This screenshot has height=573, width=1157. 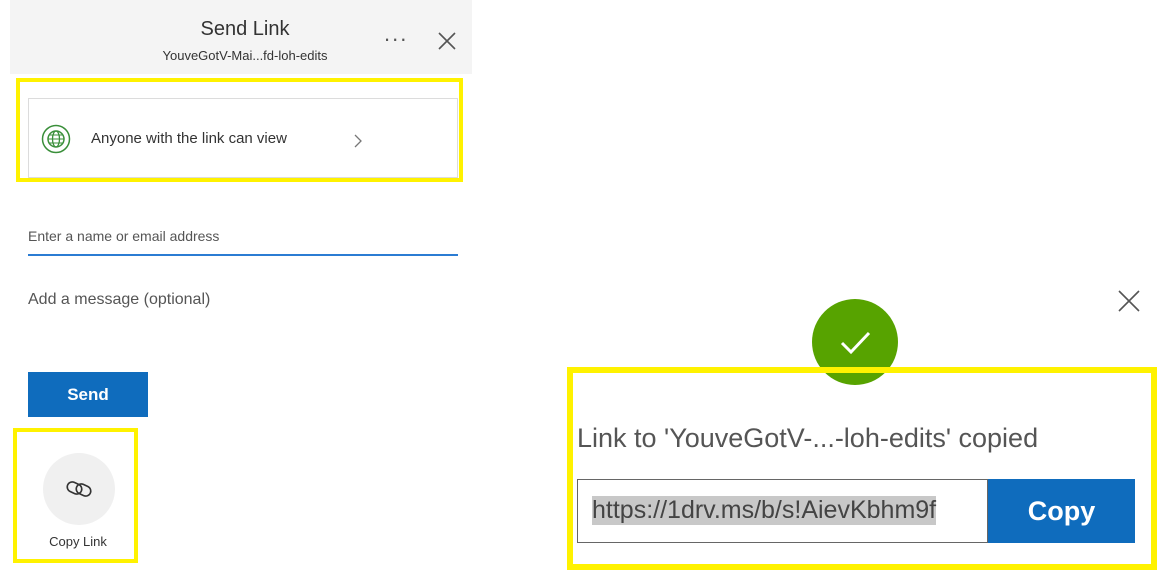 What do you see at coordinates (243, 300) in the screenshot?
I see `message-input` at bounding box center [243, 300].